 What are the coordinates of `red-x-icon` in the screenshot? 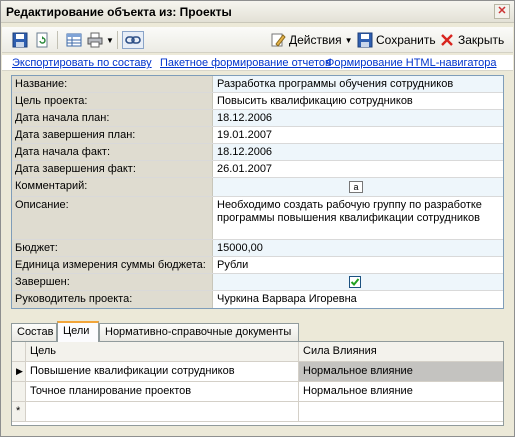 It's located at (447, 40).